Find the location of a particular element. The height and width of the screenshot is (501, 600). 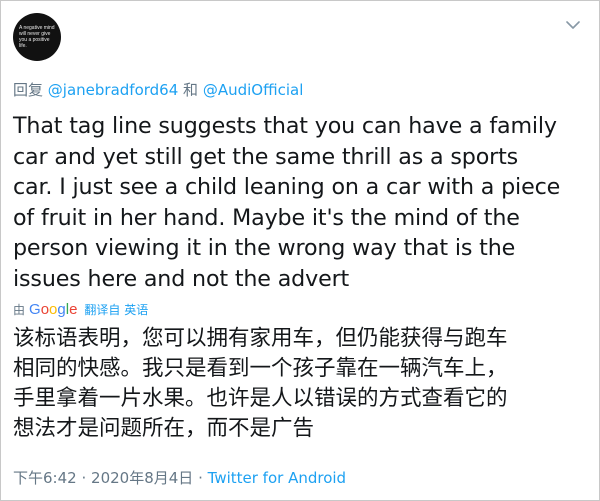

tweet-metadata: 下午6:42 · 2020年8月4日 · Twitter for Android is located at coordinates (179, 477).